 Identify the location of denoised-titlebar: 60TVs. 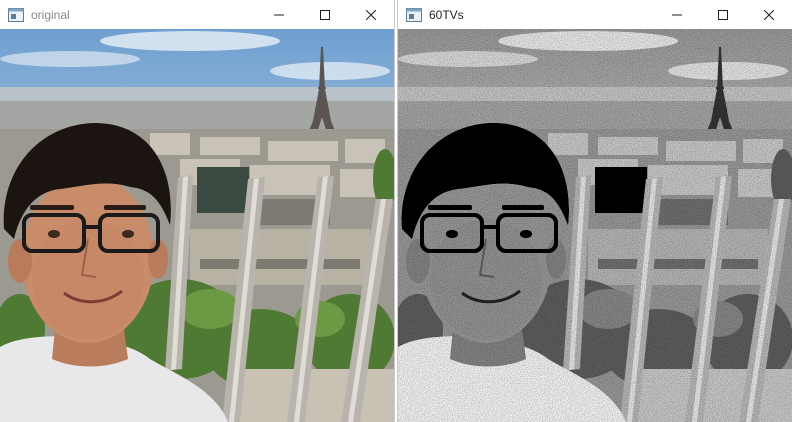
(595, 14).